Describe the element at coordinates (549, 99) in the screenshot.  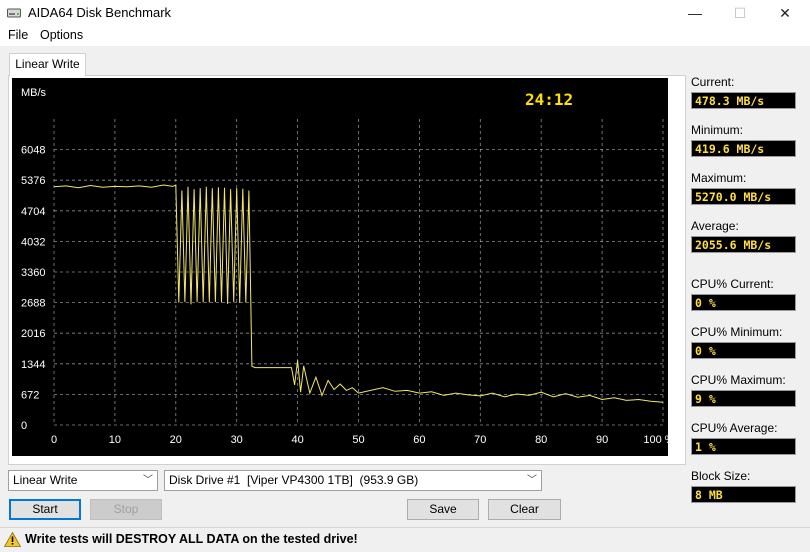
I see `elapsed-timer: 24:12` at that location.